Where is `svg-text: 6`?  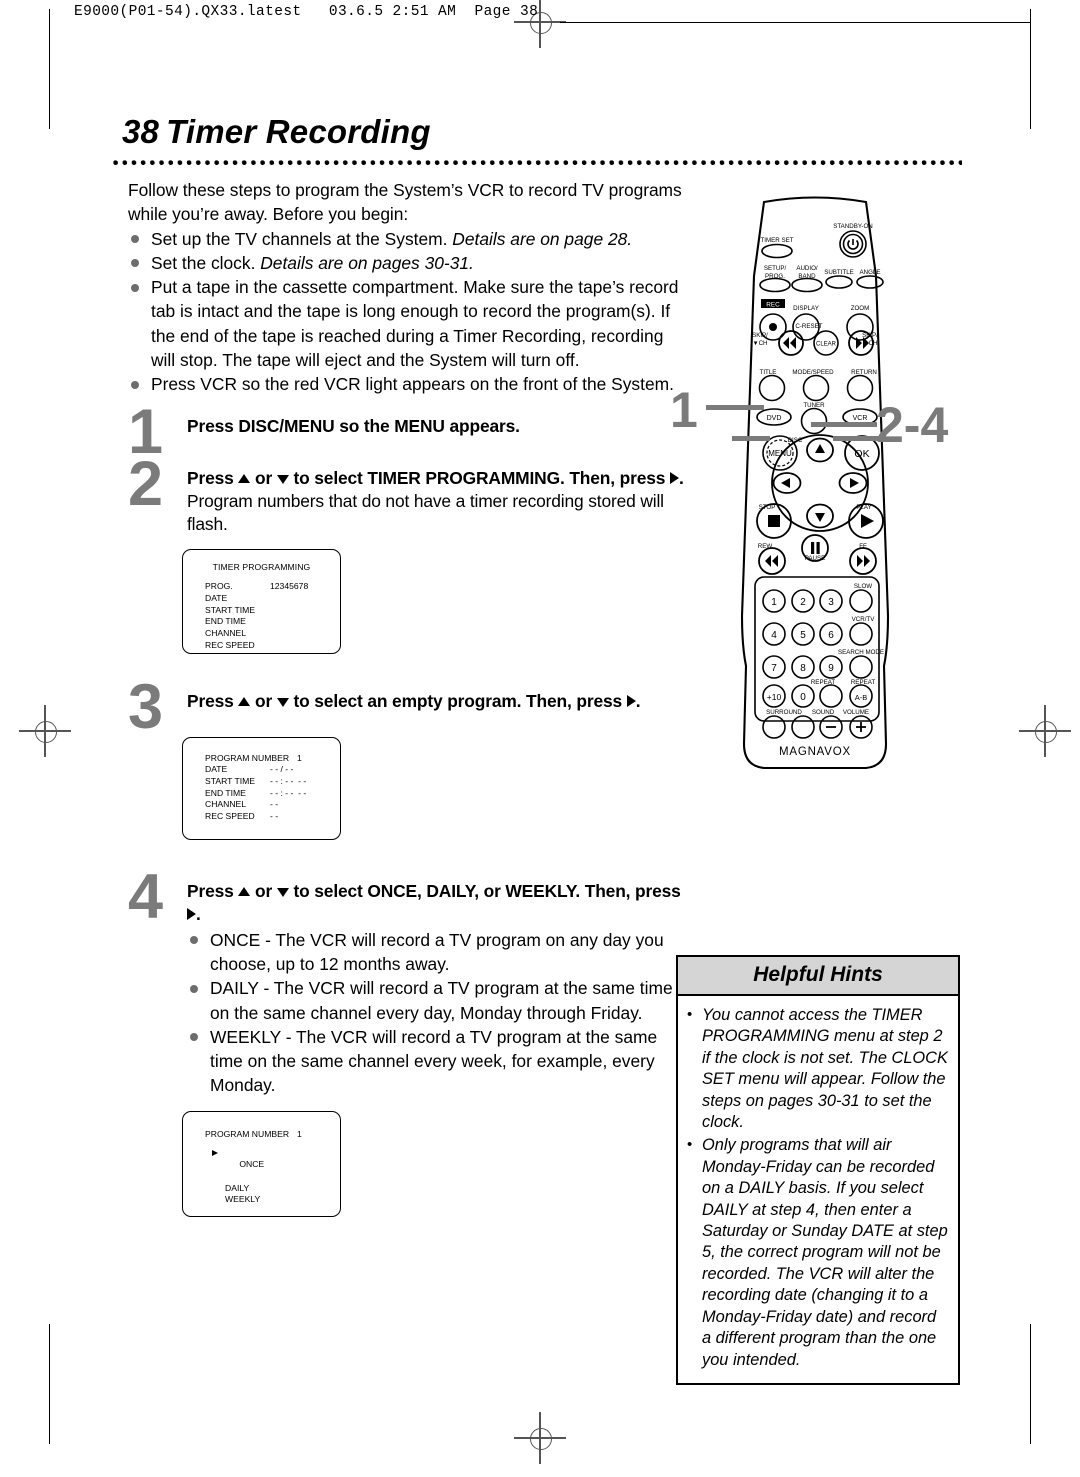 svg-text: 6 is located at coordinates (831, 635).